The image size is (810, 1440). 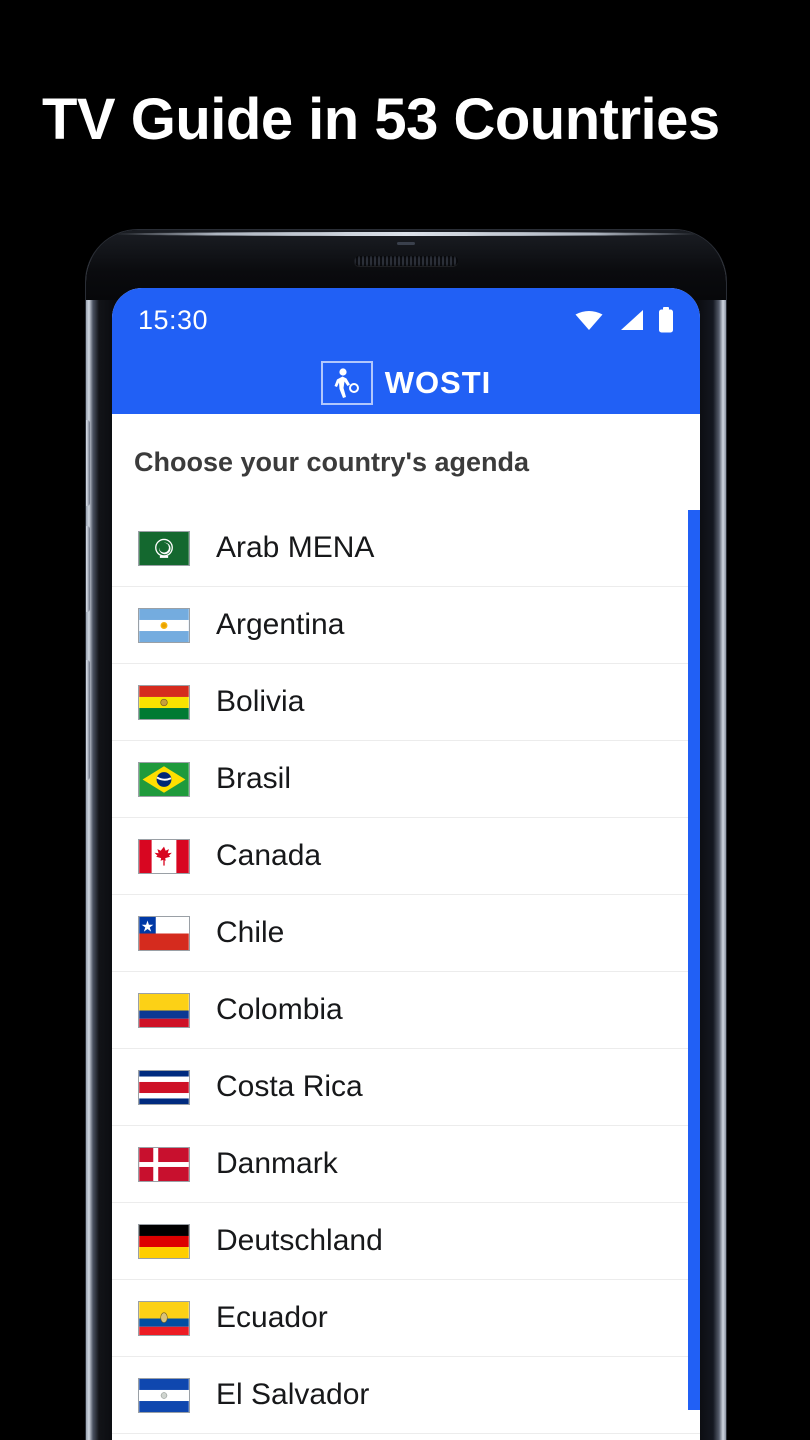 I want to click on list-scrollbar, so click(x=694, y=972).